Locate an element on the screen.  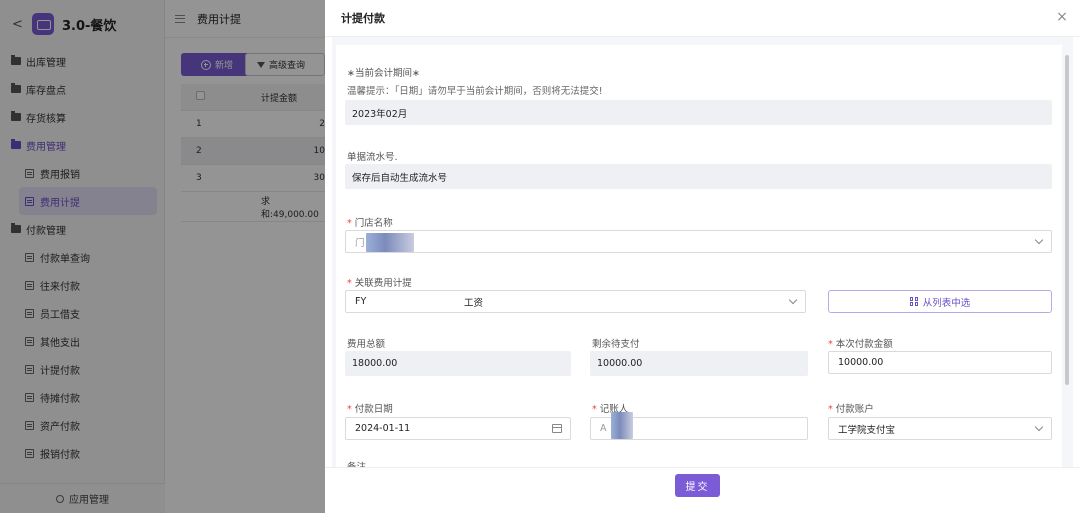
period-field: 2023年02月 is located at coordinates (698, 112).